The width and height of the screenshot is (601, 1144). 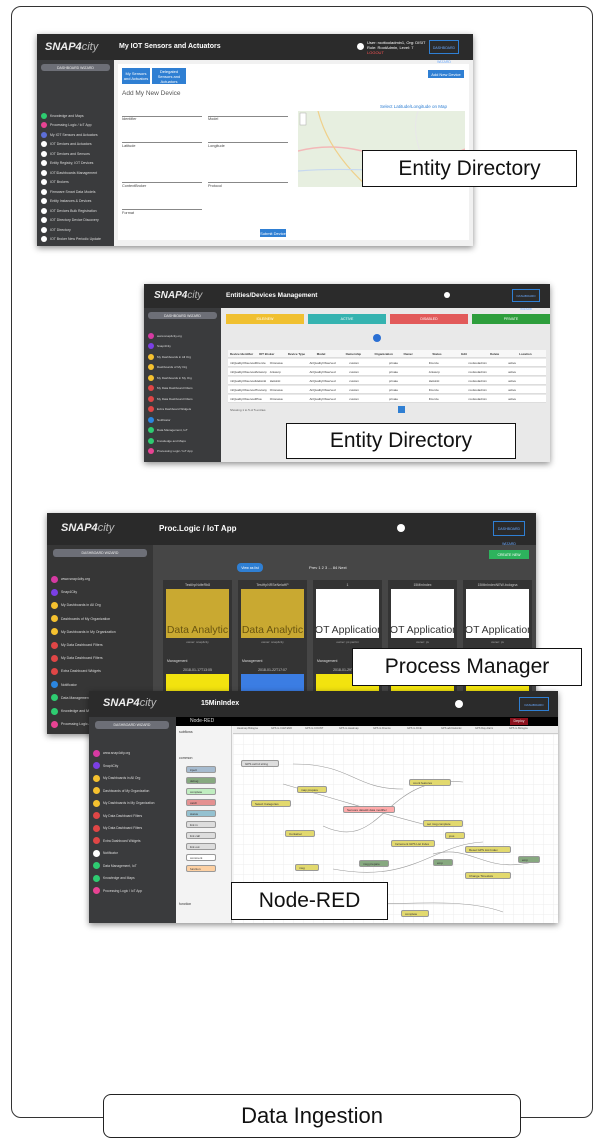 I want to click on sidebar-item: IOT Devices and Actuators, so click(x=66, y=144).